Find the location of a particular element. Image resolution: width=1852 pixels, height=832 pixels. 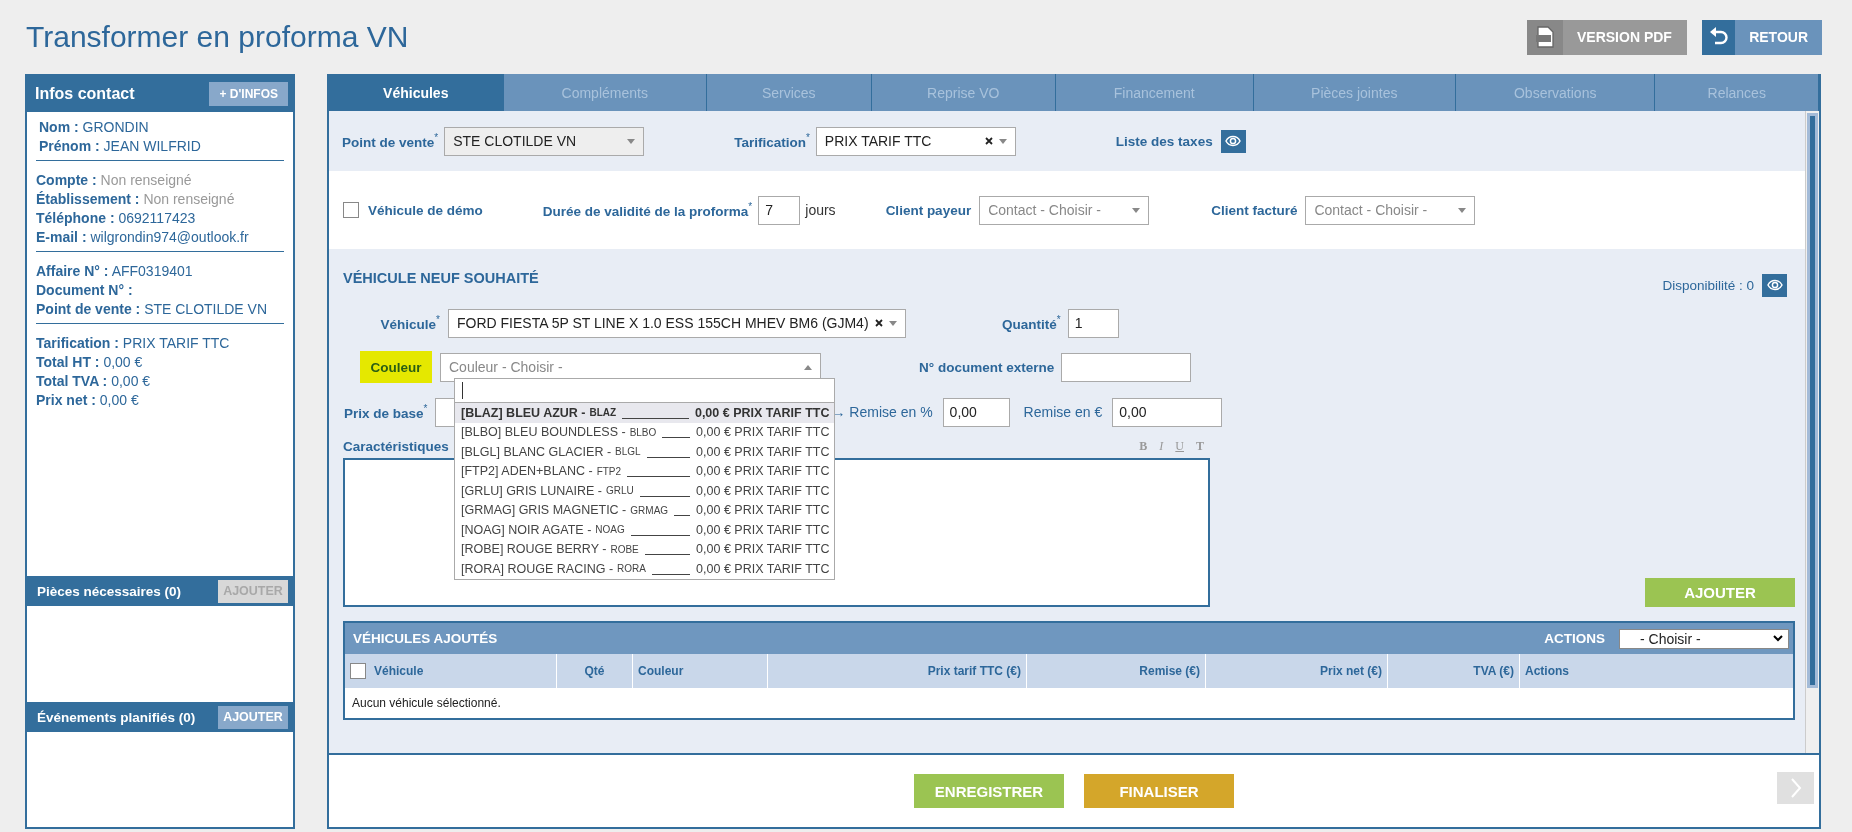

field-label: Prix de base$^{*}$ is located at coordinates (386, 412).